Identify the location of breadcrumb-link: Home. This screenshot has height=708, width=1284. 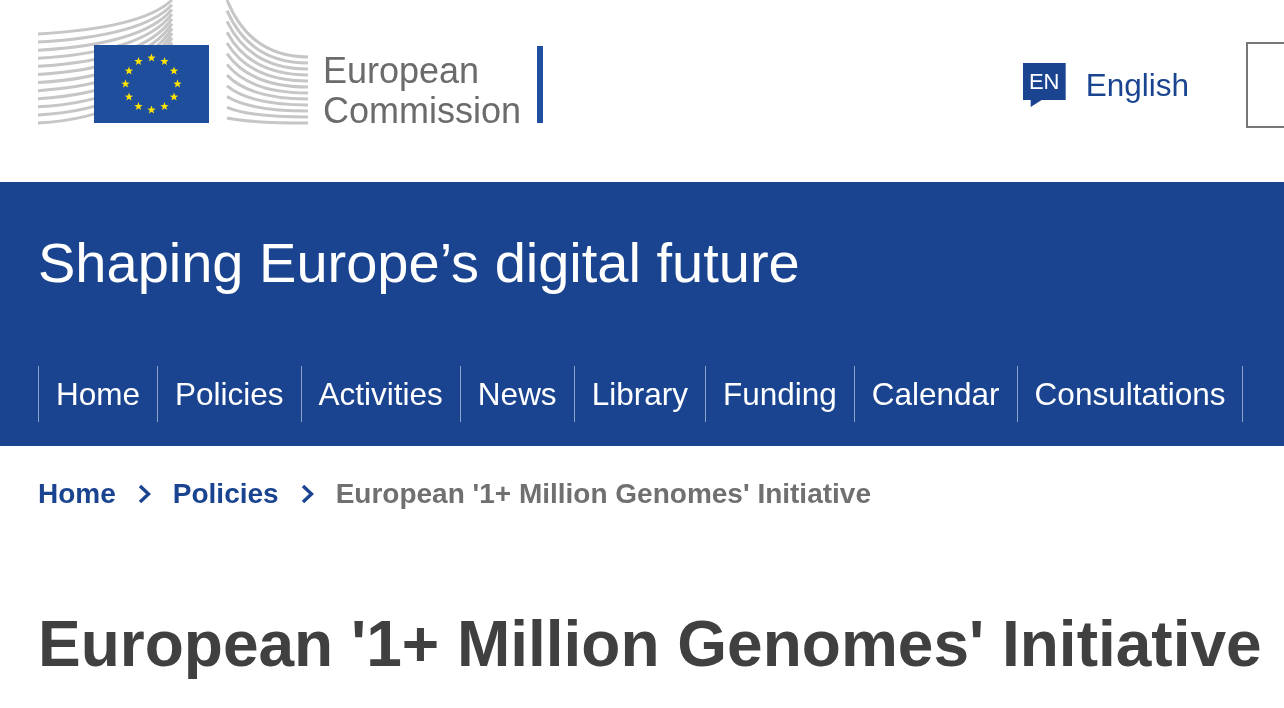
(77, 494).